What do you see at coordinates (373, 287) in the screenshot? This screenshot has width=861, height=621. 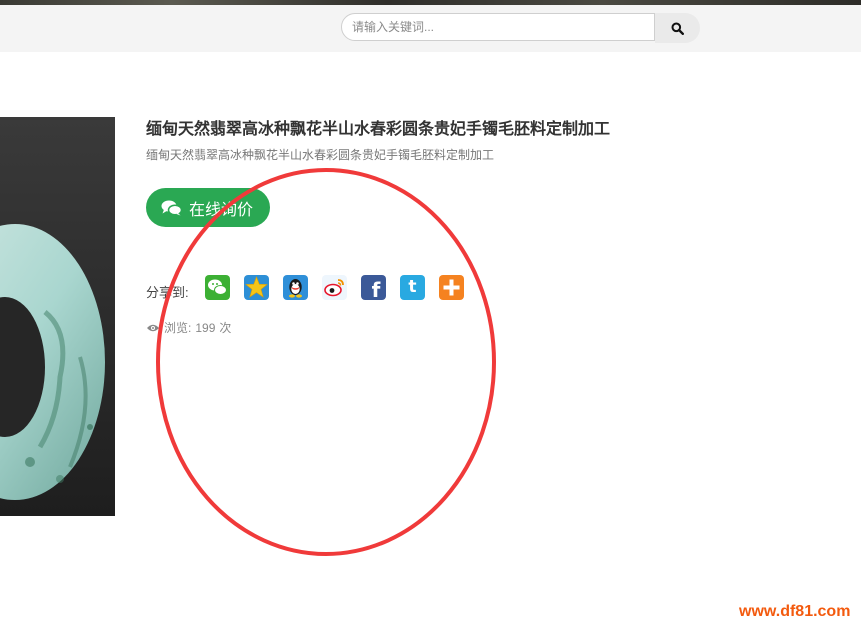 I see `facebook-icon: f` at bounding box center [373, 287].